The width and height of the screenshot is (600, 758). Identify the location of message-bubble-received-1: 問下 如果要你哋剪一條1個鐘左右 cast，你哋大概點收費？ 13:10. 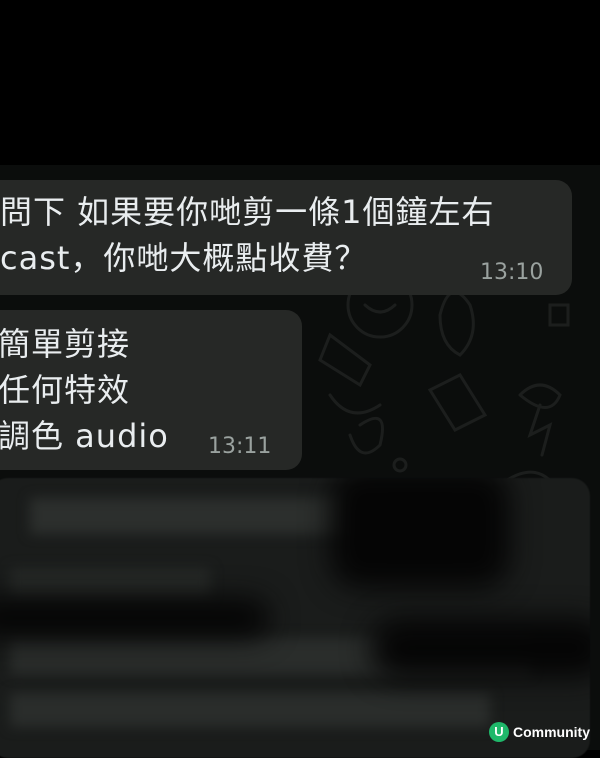
(286, 237).